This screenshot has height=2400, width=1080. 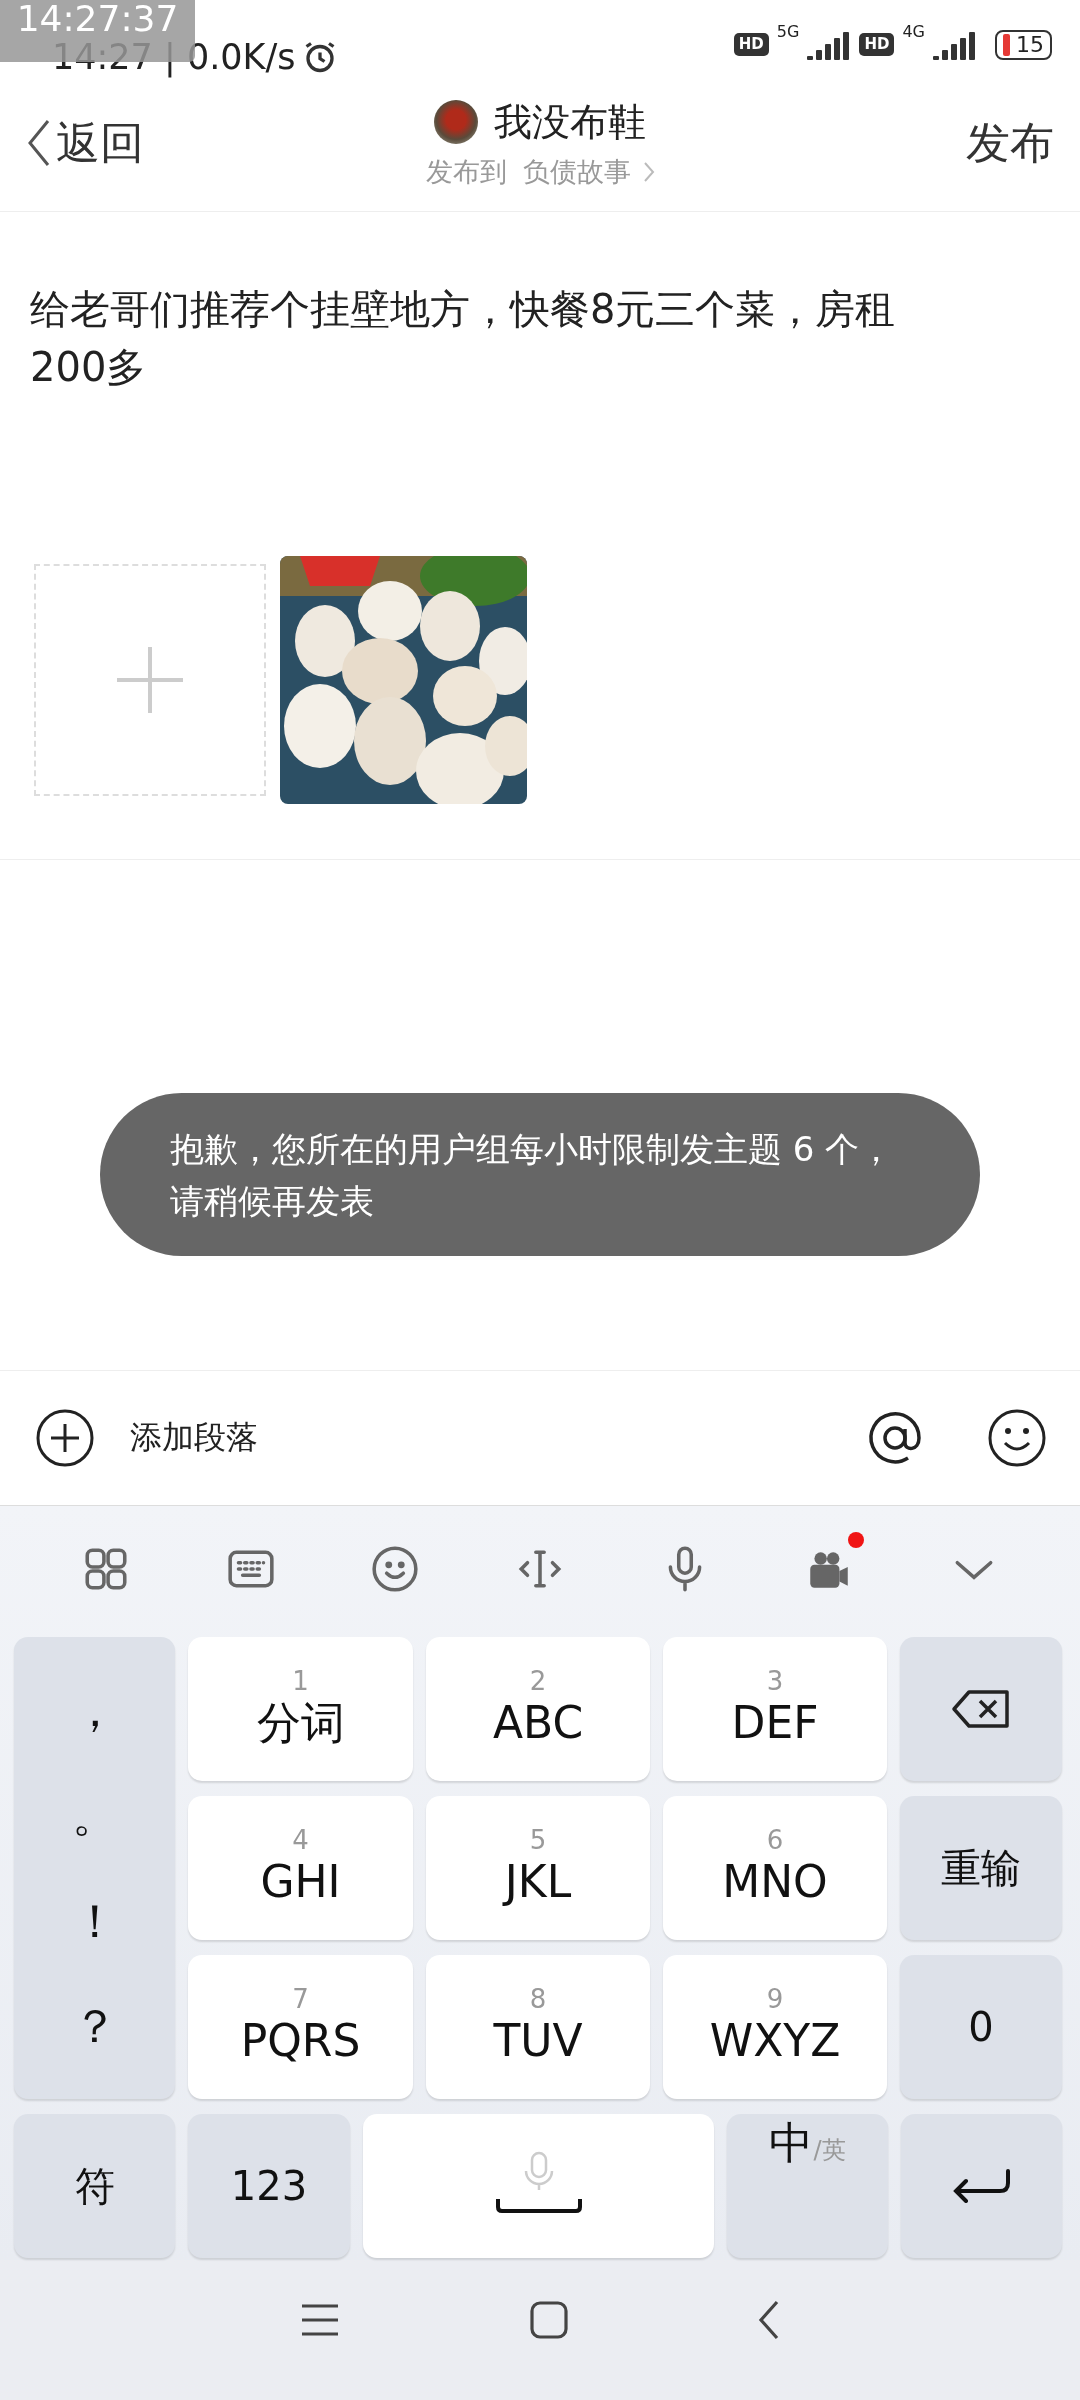 I want to click on chevron-left-icon, so click(x=39, y=143).